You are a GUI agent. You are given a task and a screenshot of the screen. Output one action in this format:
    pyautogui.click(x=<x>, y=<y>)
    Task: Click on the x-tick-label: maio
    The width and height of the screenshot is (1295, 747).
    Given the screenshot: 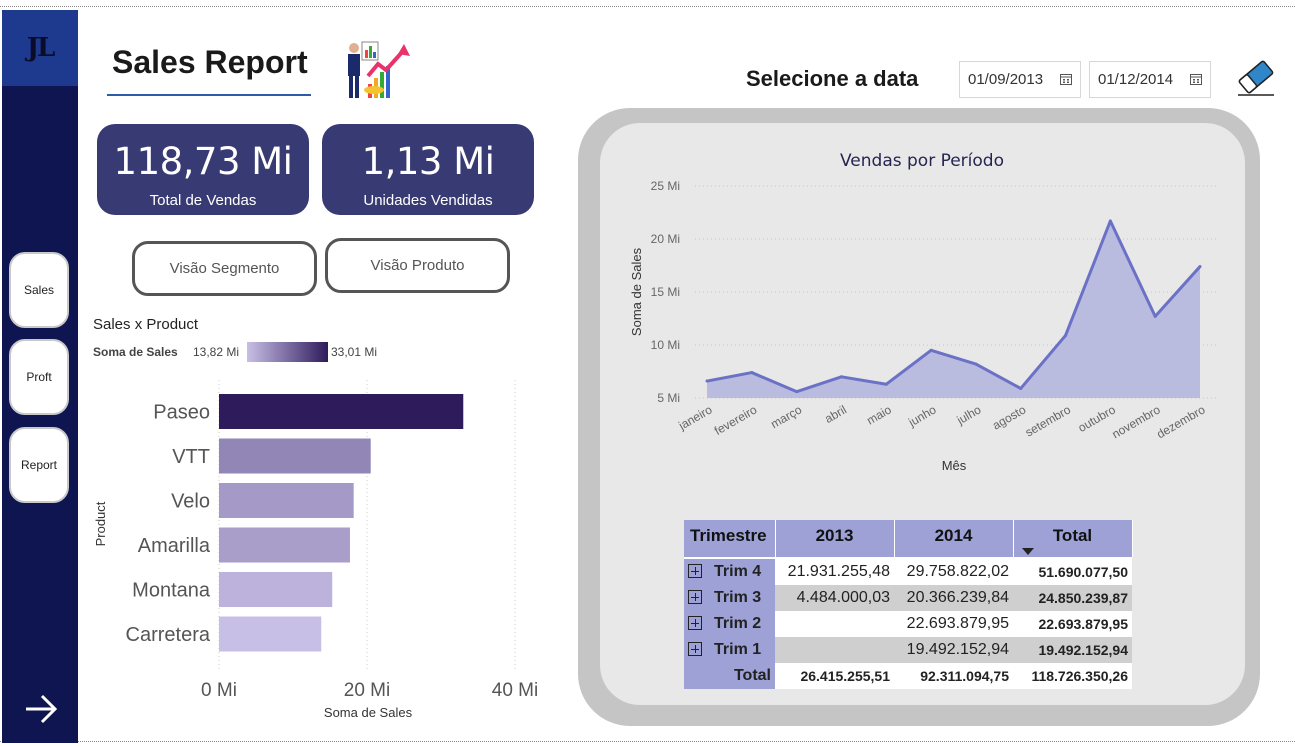 What is the action you would take?
    pyautogui.click(x=879, y=414)
    